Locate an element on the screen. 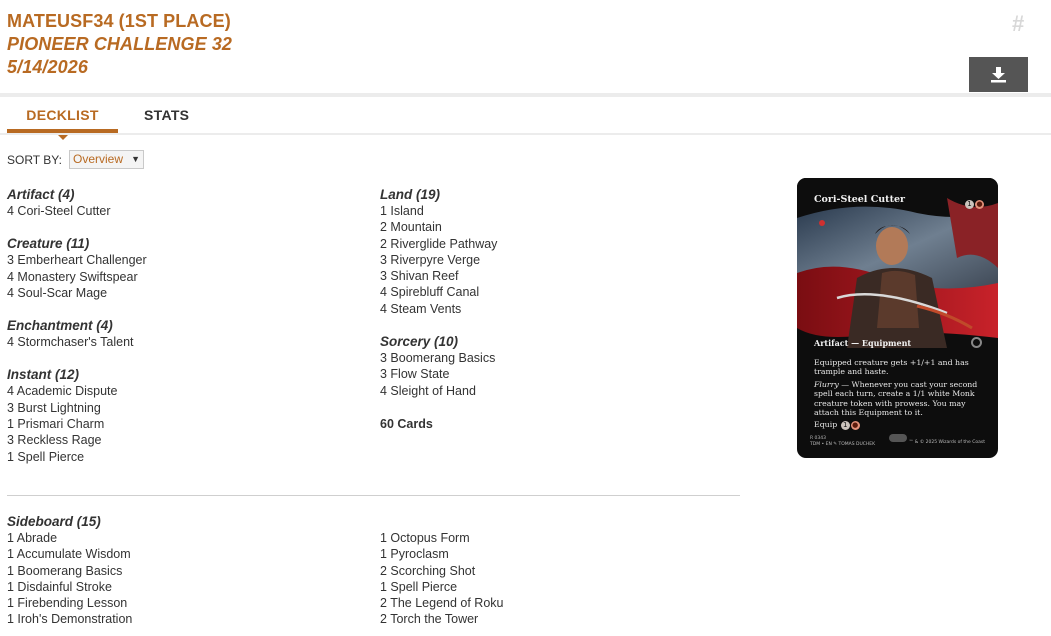 The width and height of the screenshot is (1051, 636). card-entry: 3 Burst Lightning is located at coordinates (172, 408).